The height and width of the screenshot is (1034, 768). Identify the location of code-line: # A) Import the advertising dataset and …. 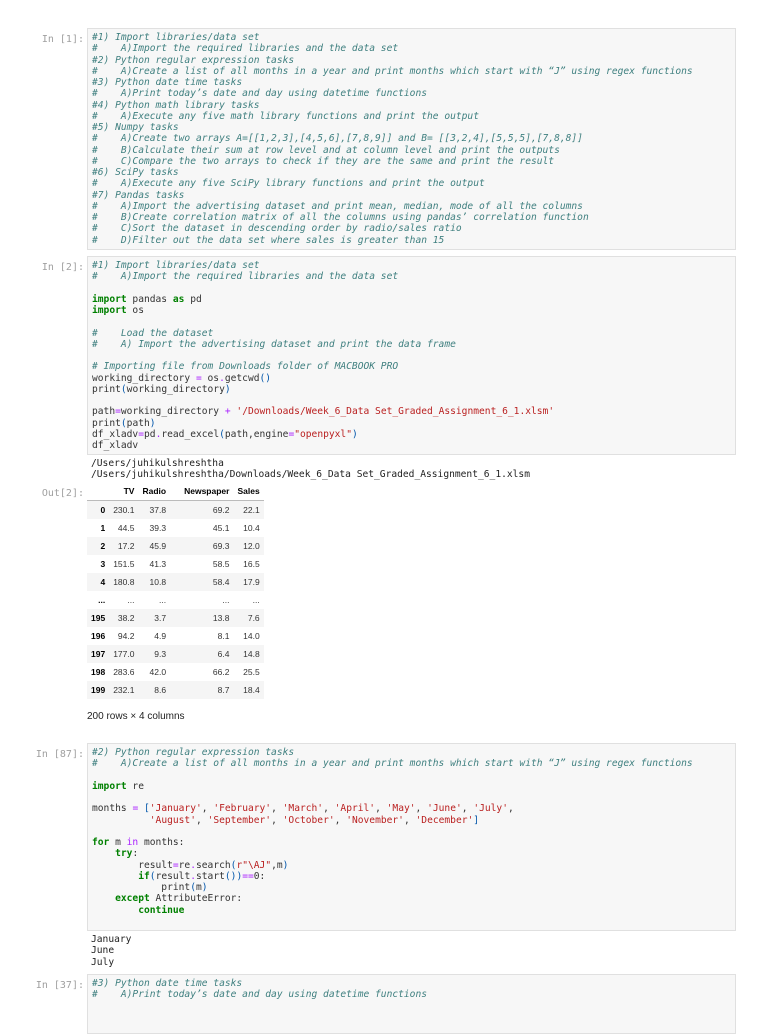
(411, 344).